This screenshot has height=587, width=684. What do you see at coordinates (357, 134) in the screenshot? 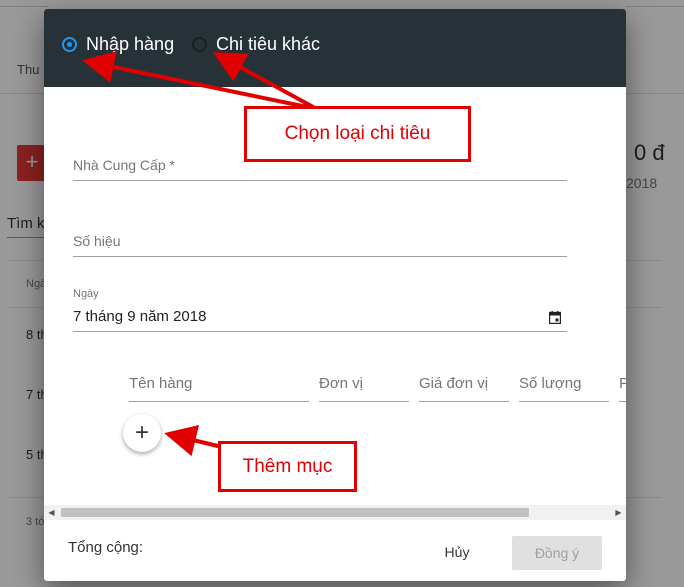
I see `callout-choose-type: Chọn loại chi tiêu` at bounding box center [357, 134].